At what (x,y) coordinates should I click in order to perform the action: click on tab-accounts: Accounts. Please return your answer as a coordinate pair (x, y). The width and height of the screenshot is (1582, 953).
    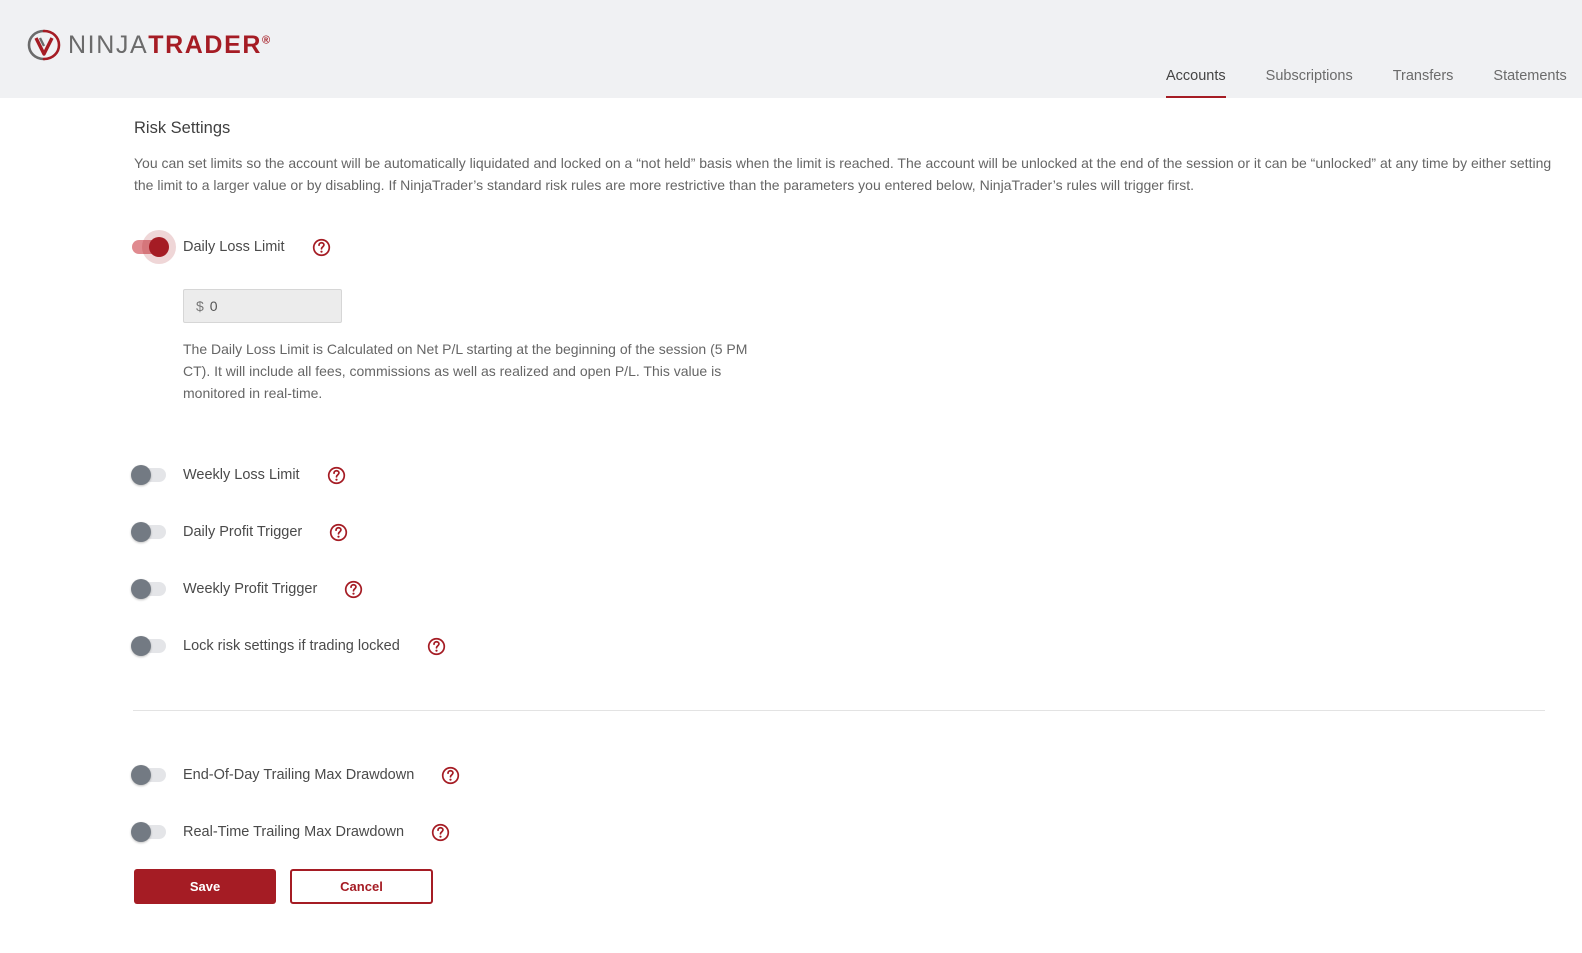
    Looking at the image, I should click on (1196, 82).